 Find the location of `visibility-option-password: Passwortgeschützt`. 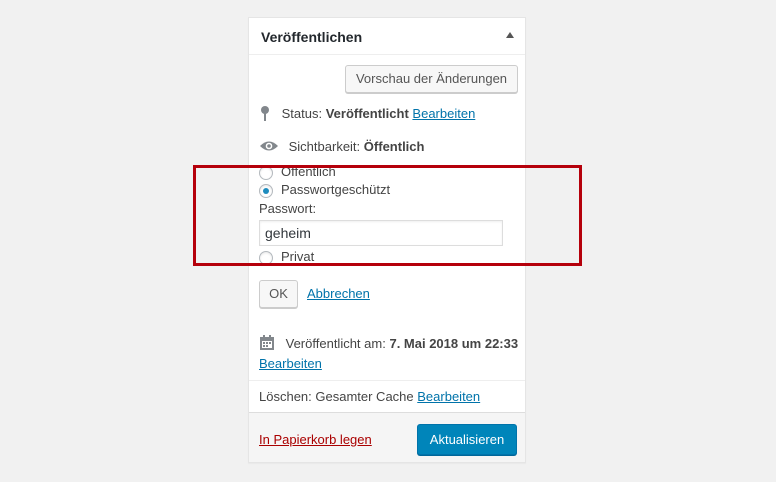

visibility-option-password: Passwortgeschützt is located at coordinates (324, 190).